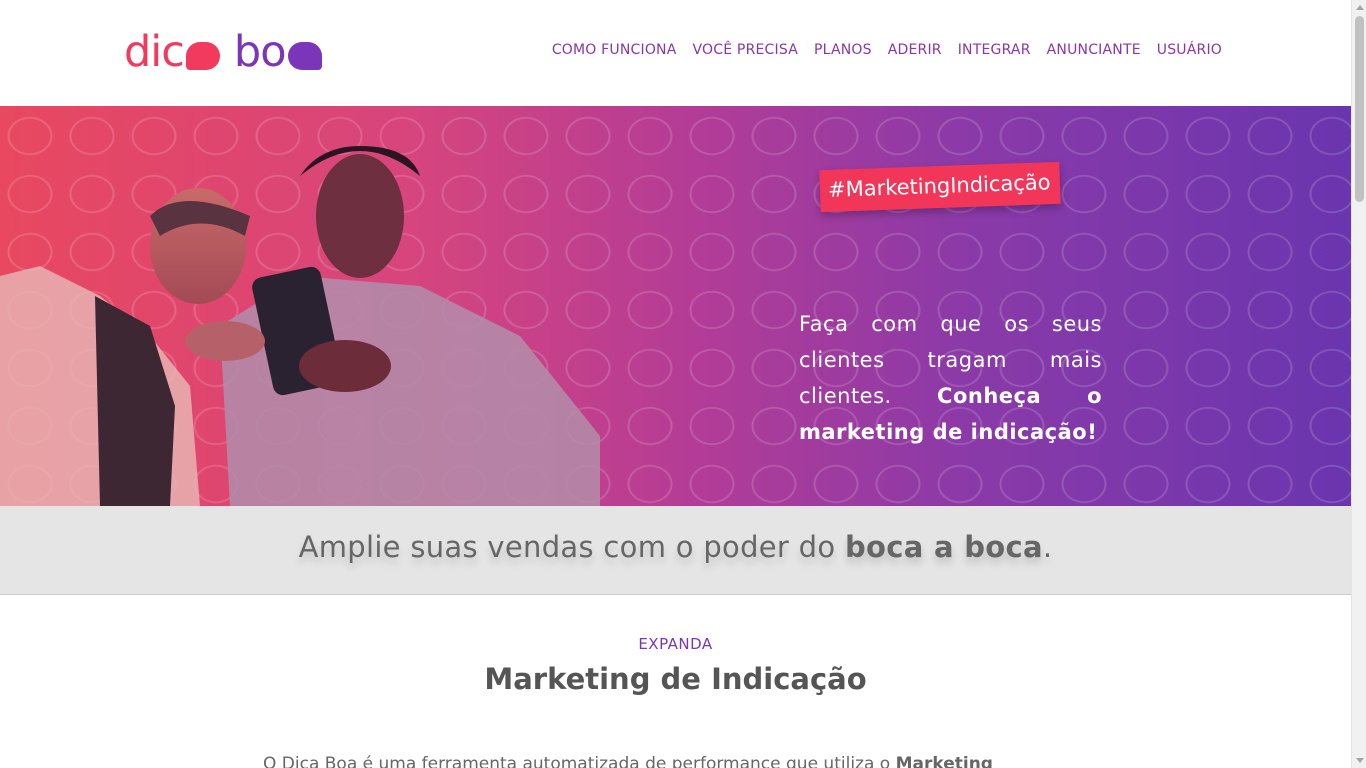 The width and height of the screenshot is (1366, 768). Describe the element at coordinates (994, 50) in the screenshot. I see `nav-integrar: INTEGRAR` at that location.